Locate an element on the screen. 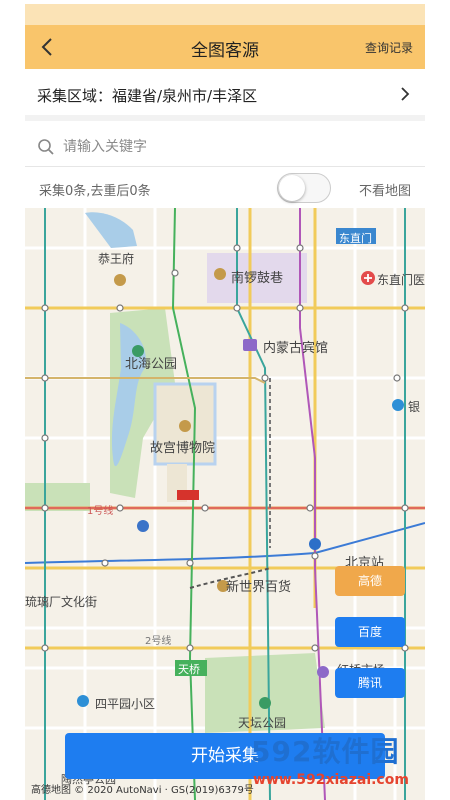  provider-tencent-button: 腾讯 is located at coordinates (370, 683).